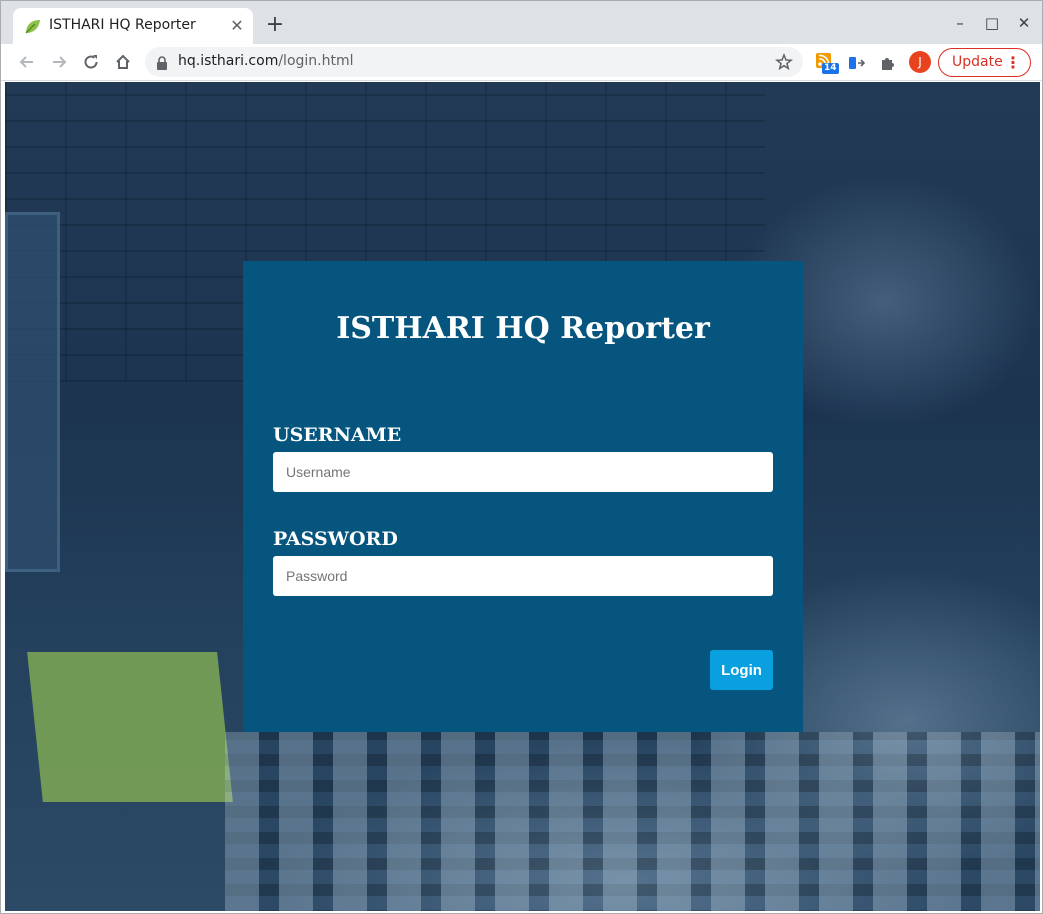  I want to click on reload-icon, so click(91, 63).